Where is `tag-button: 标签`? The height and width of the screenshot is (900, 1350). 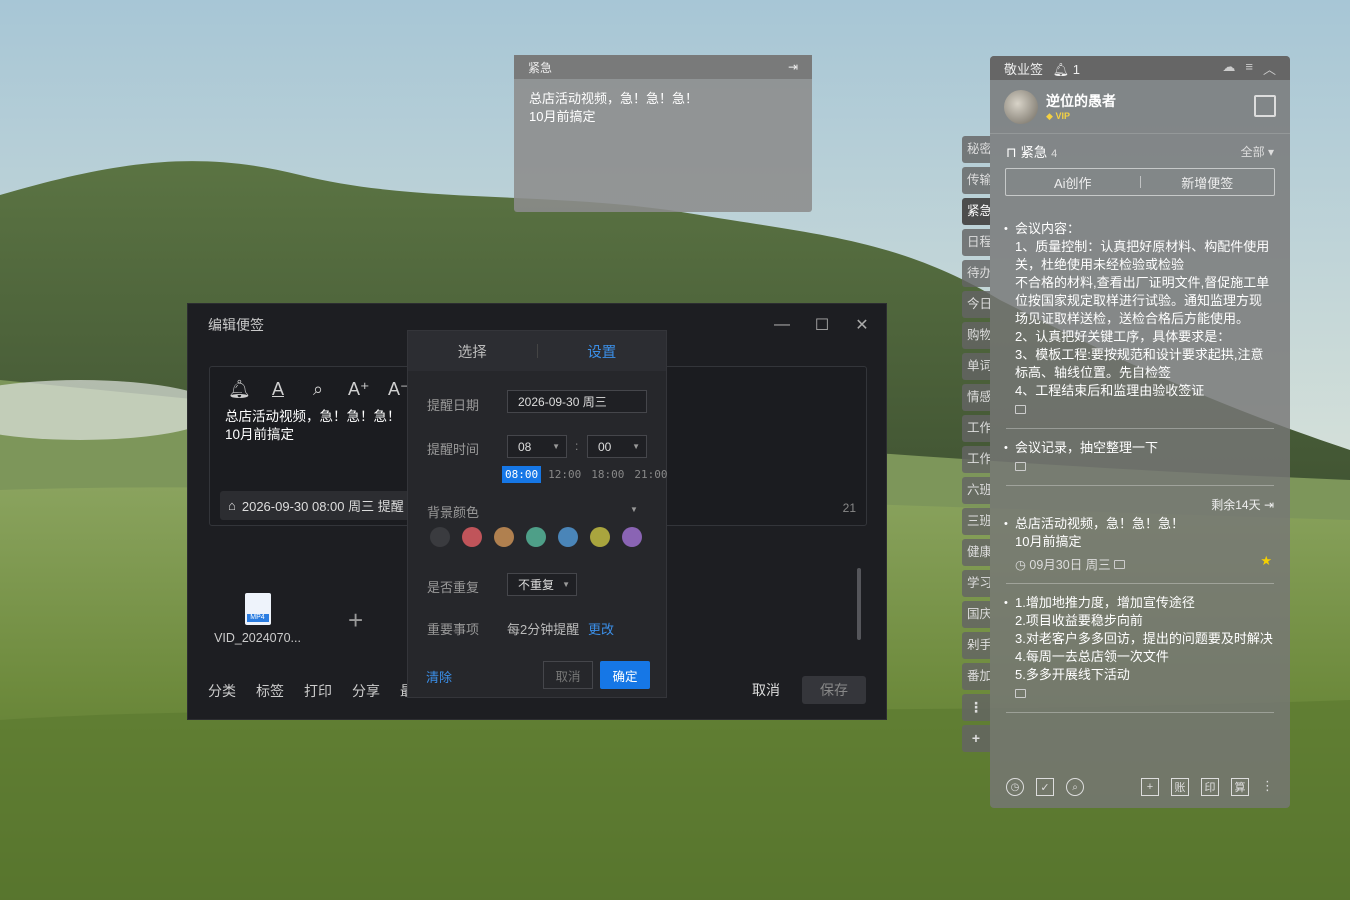 tag-button: 标签 is located at coordinates (270, 691).